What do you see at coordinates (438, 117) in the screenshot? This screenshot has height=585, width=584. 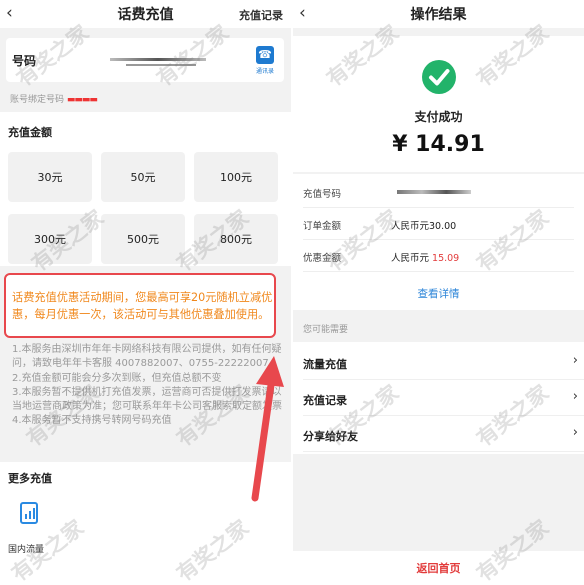 I see `payment-status: 支付成功` at bounding box center [438, 117].